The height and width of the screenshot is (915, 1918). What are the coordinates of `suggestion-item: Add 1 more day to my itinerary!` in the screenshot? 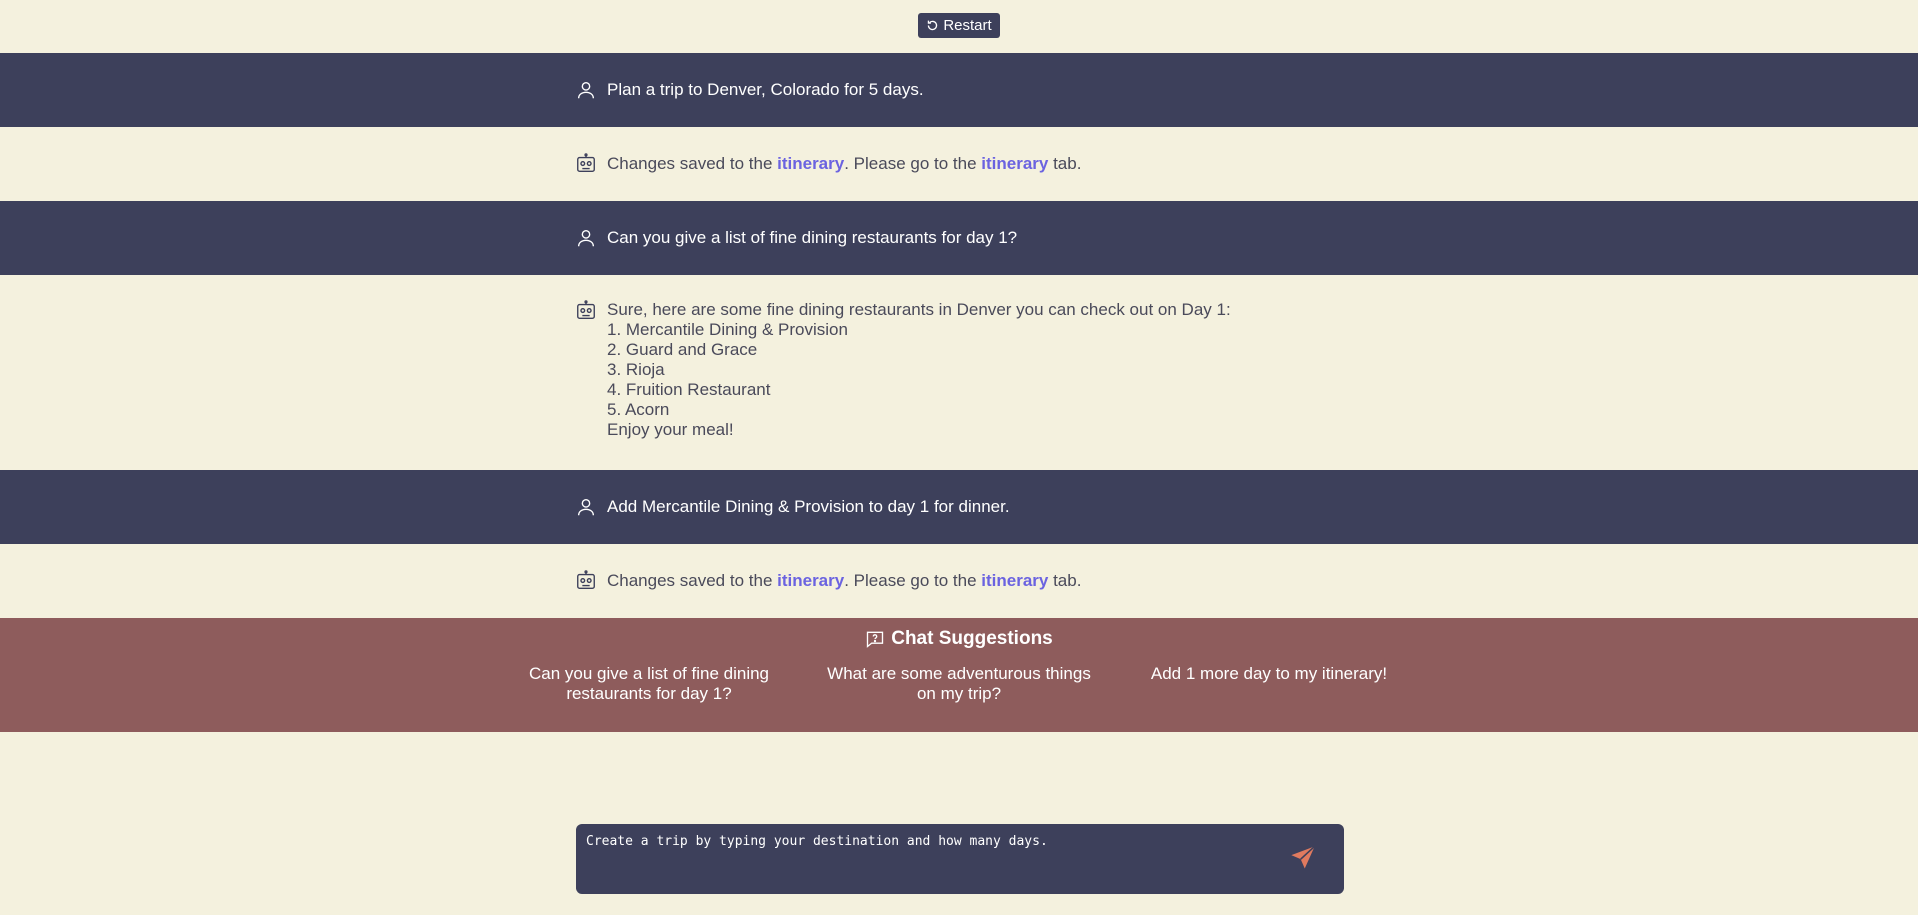 It's located at (1269, 684).